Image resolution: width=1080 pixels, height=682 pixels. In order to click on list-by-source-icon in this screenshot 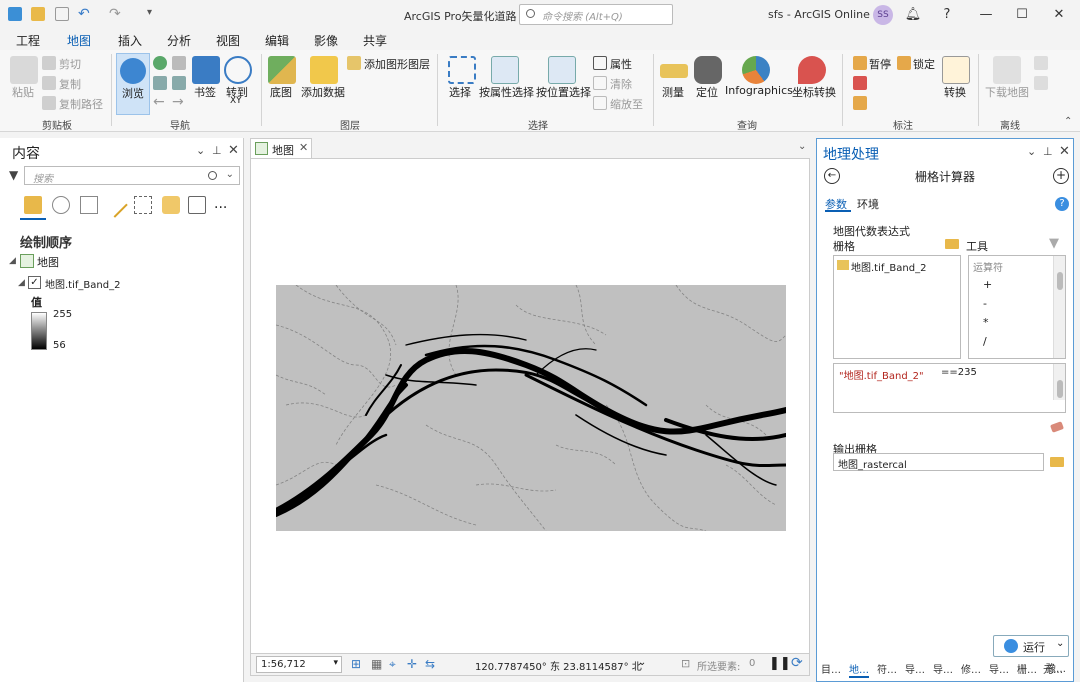, I will do `click(61, 205)`.